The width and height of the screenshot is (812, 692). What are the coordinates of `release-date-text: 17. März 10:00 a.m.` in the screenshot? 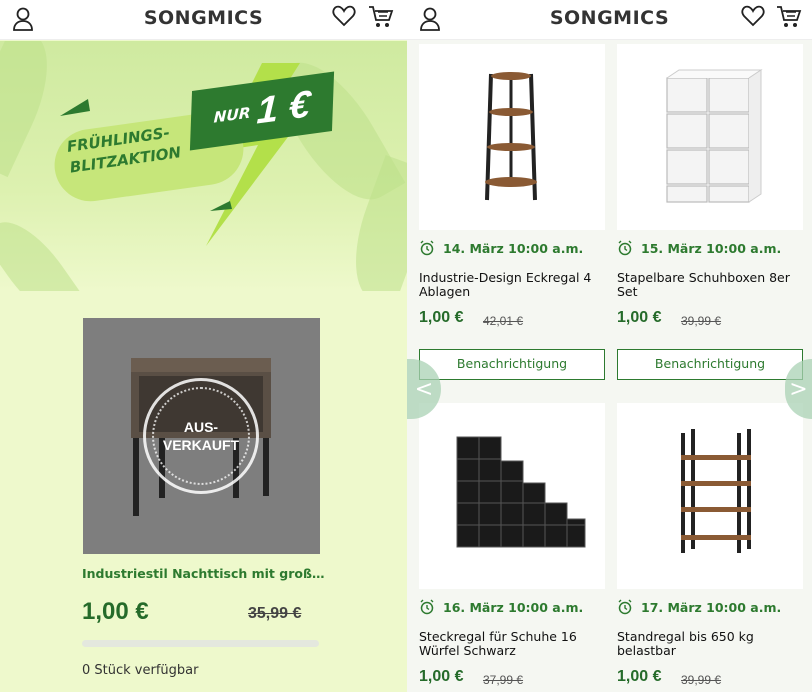 It's located at (711, 607).